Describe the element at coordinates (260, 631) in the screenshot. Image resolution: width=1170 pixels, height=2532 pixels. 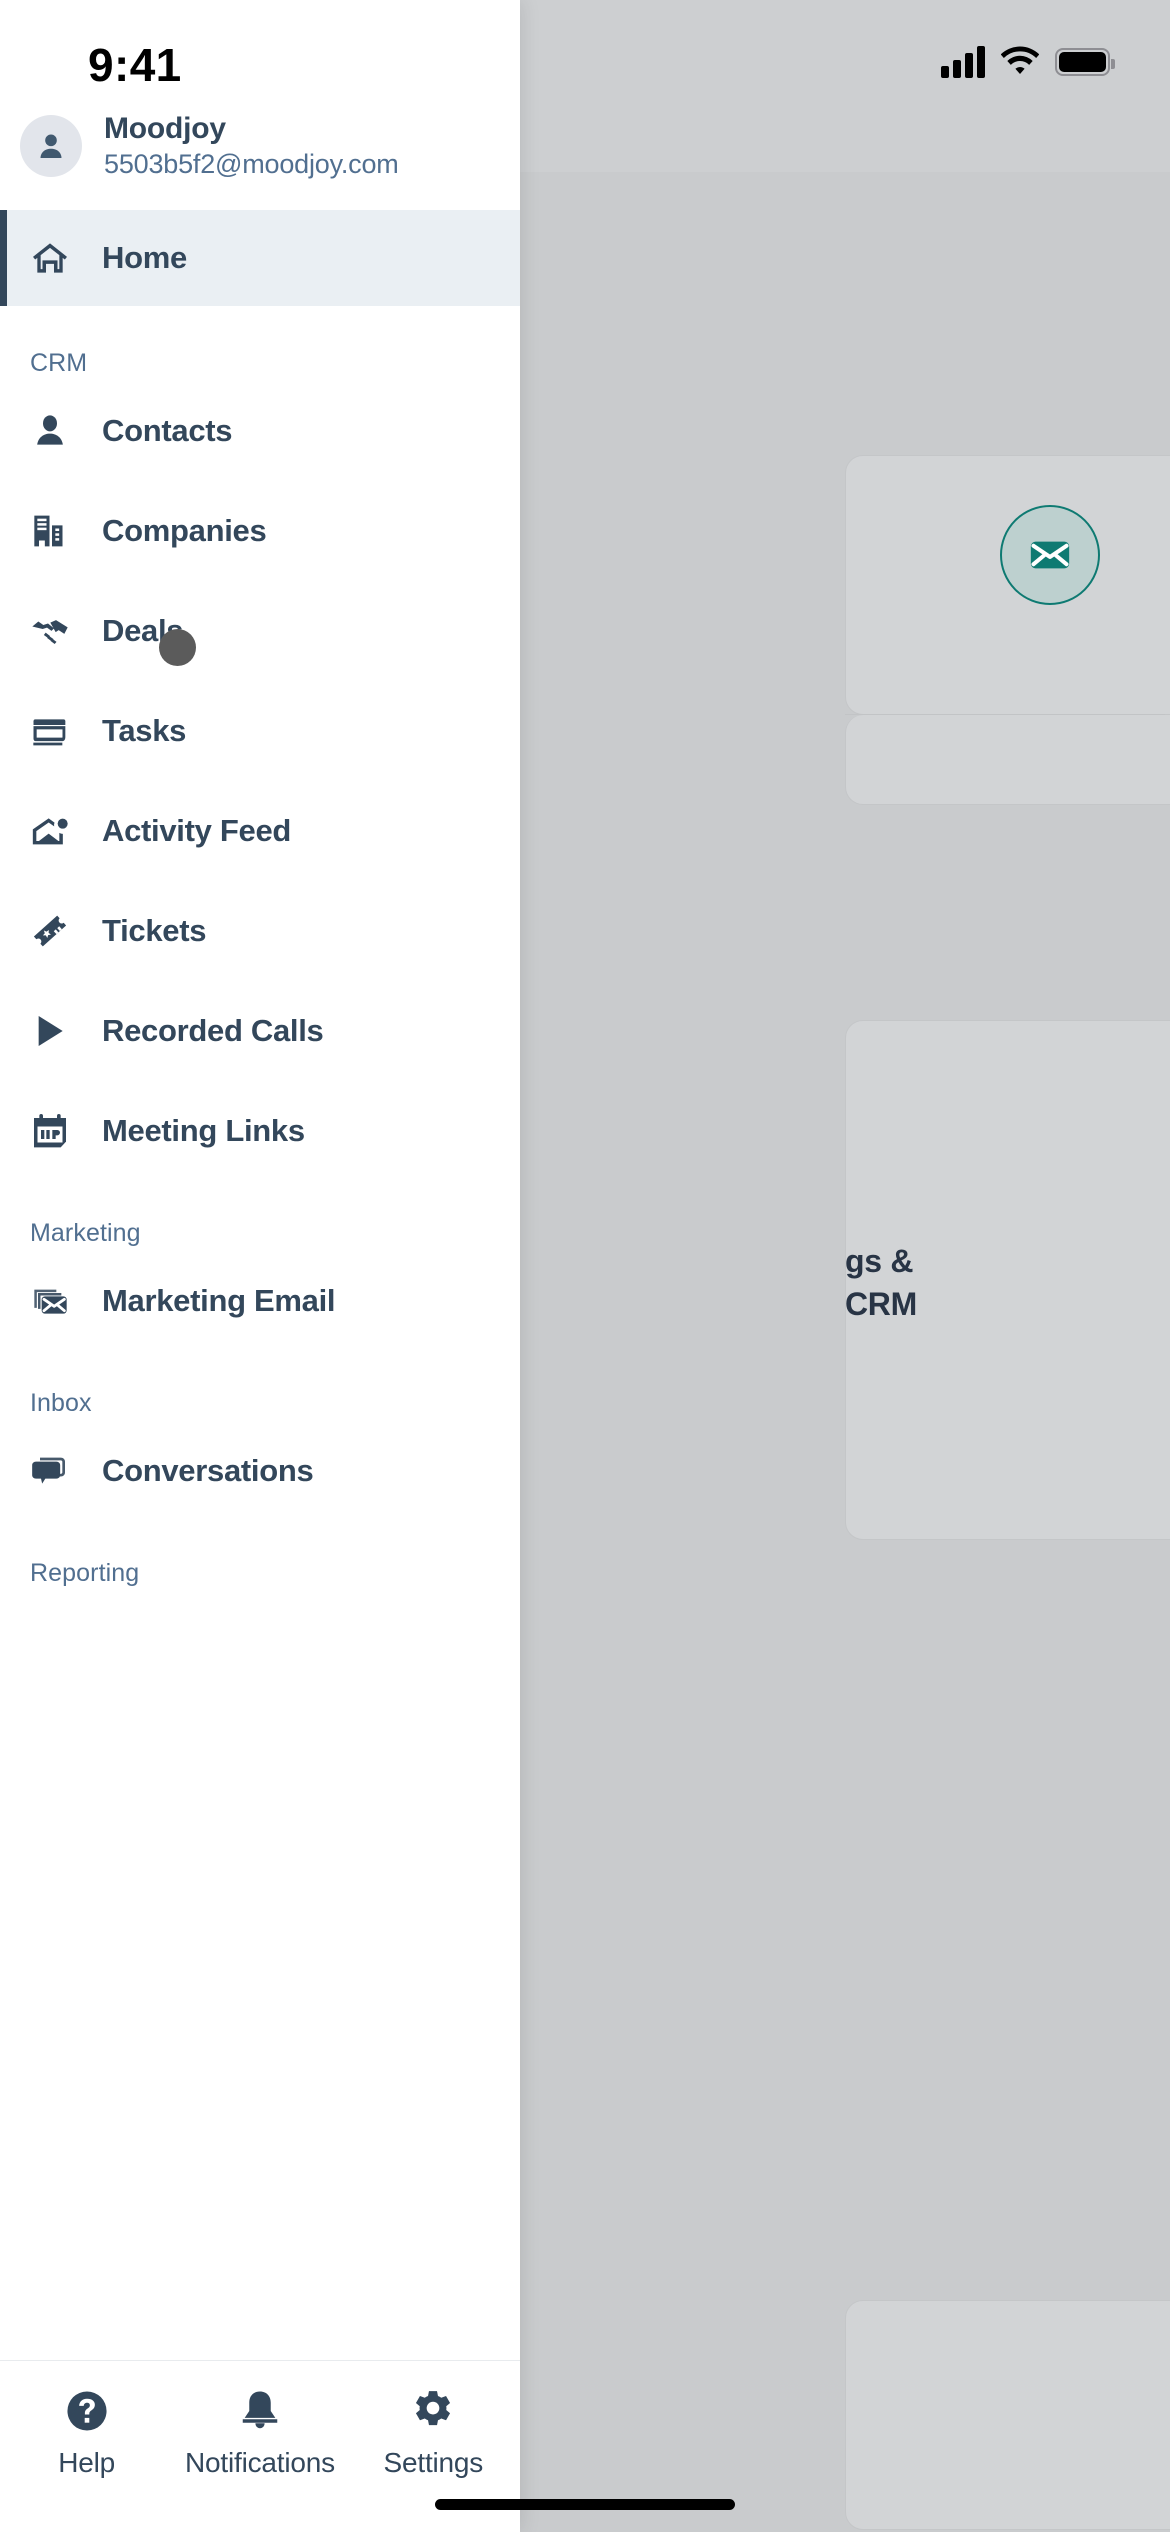
I see `sidebar-item-deals: Deals` at that location.